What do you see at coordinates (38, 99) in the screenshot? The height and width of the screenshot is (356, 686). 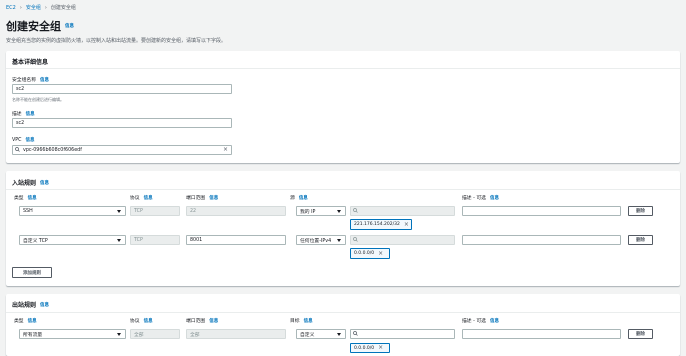 I see `sg-name-hint: 名称不能在创建后进行编辑。` at bounding box center [38, 99].